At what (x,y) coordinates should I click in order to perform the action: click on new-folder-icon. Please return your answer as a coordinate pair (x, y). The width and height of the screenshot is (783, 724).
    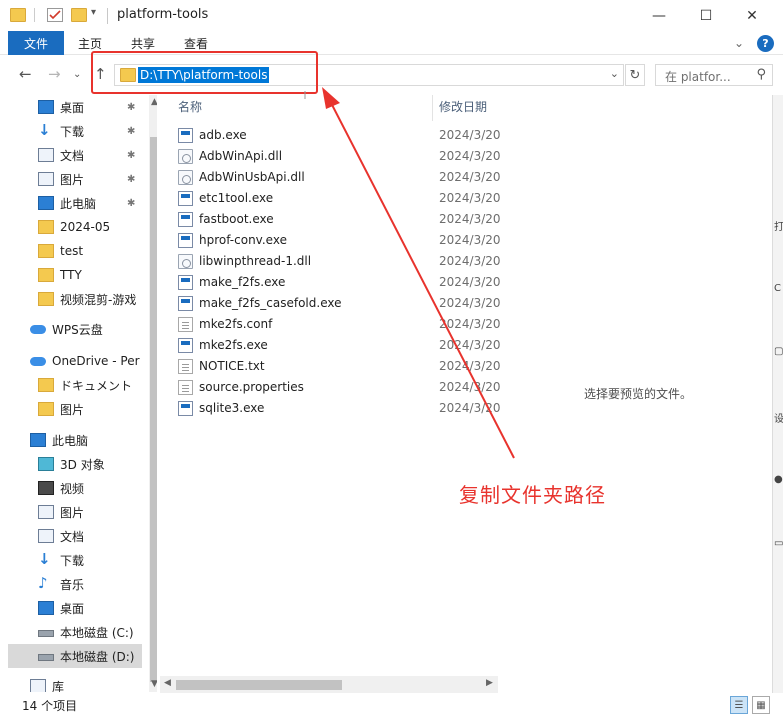
    Looking at the image, I should click on (79, 15).